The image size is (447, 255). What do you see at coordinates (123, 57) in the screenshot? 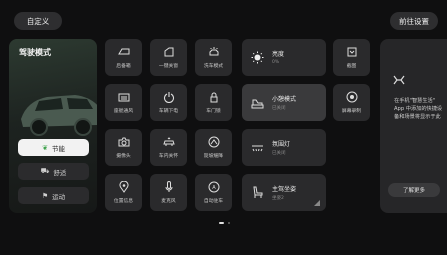
I see `tile-trunk: 后备箱` at bounding box center [123, 57].